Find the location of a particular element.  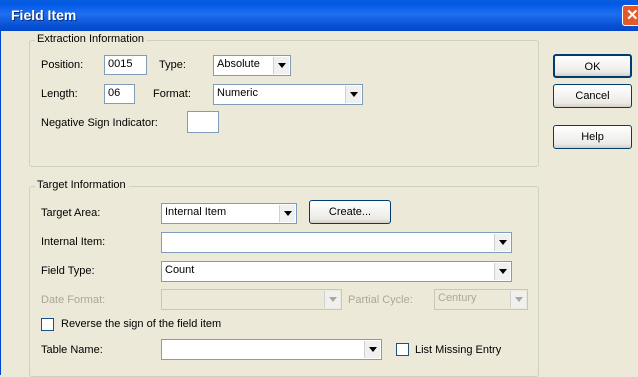

internal-item-label: Internal Item: is located at coordinates (73, 242).